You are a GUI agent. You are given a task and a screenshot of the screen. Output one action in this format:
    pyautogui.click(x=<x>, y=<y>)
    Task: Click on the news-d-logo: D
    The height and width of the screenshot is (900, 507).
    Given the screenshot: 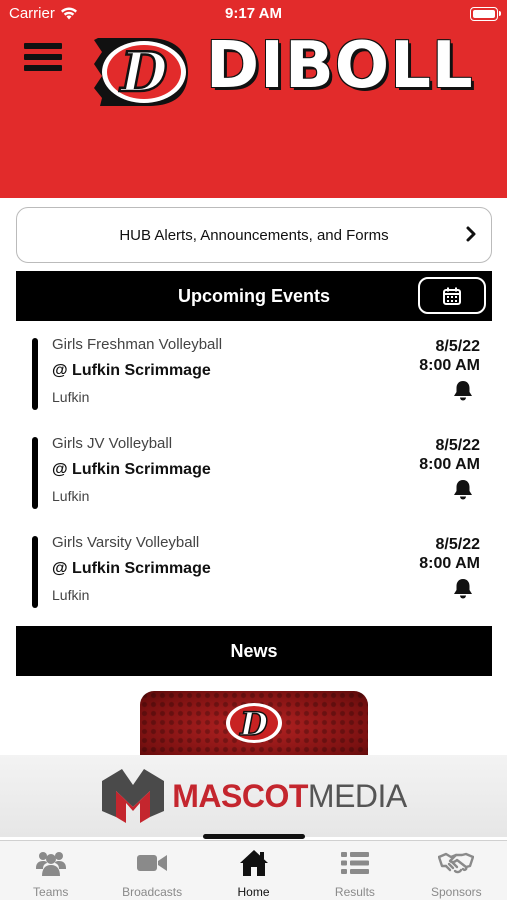 What is the action you would take?
    pyautogui.click(x=254, y=723)
    